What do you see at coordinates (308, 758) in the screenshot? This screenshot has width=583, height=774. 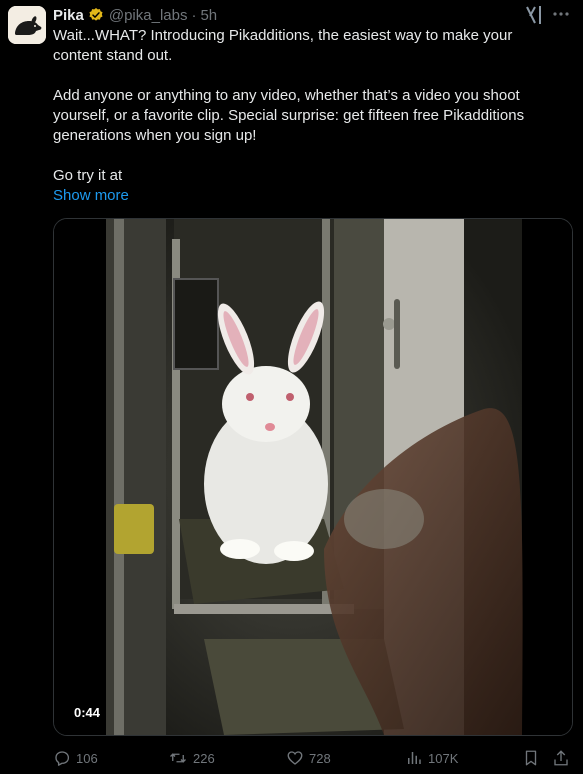 I see `like-button: 728` at bounding box center [308, 758].